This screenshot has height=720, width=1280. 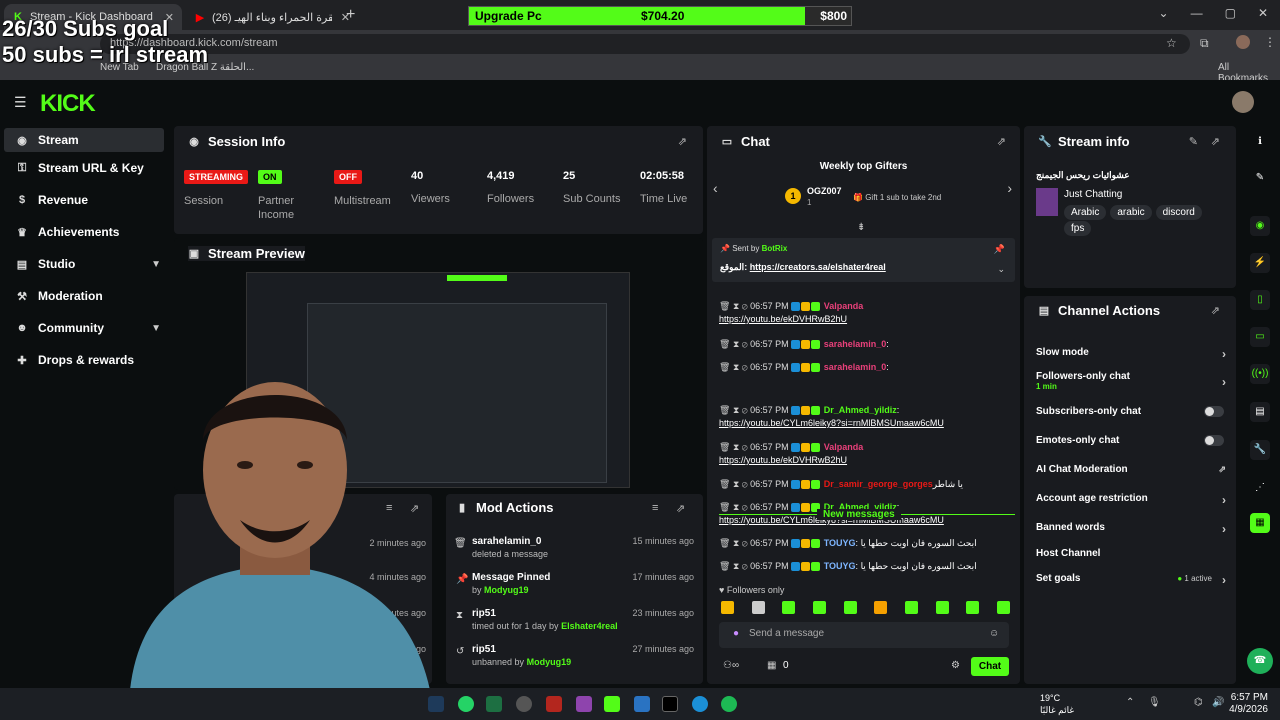 I want to click on steam-icon, so click(x=700, y=704).